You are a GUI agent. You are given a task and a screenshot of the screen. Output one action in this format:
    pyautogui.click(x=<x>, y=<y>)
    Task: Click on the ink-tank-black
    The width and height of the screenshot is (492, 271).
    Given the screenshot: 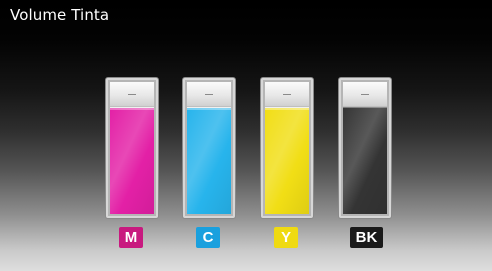 What is the action you would take?
    pyautogui.click(x=365, y=148)
    